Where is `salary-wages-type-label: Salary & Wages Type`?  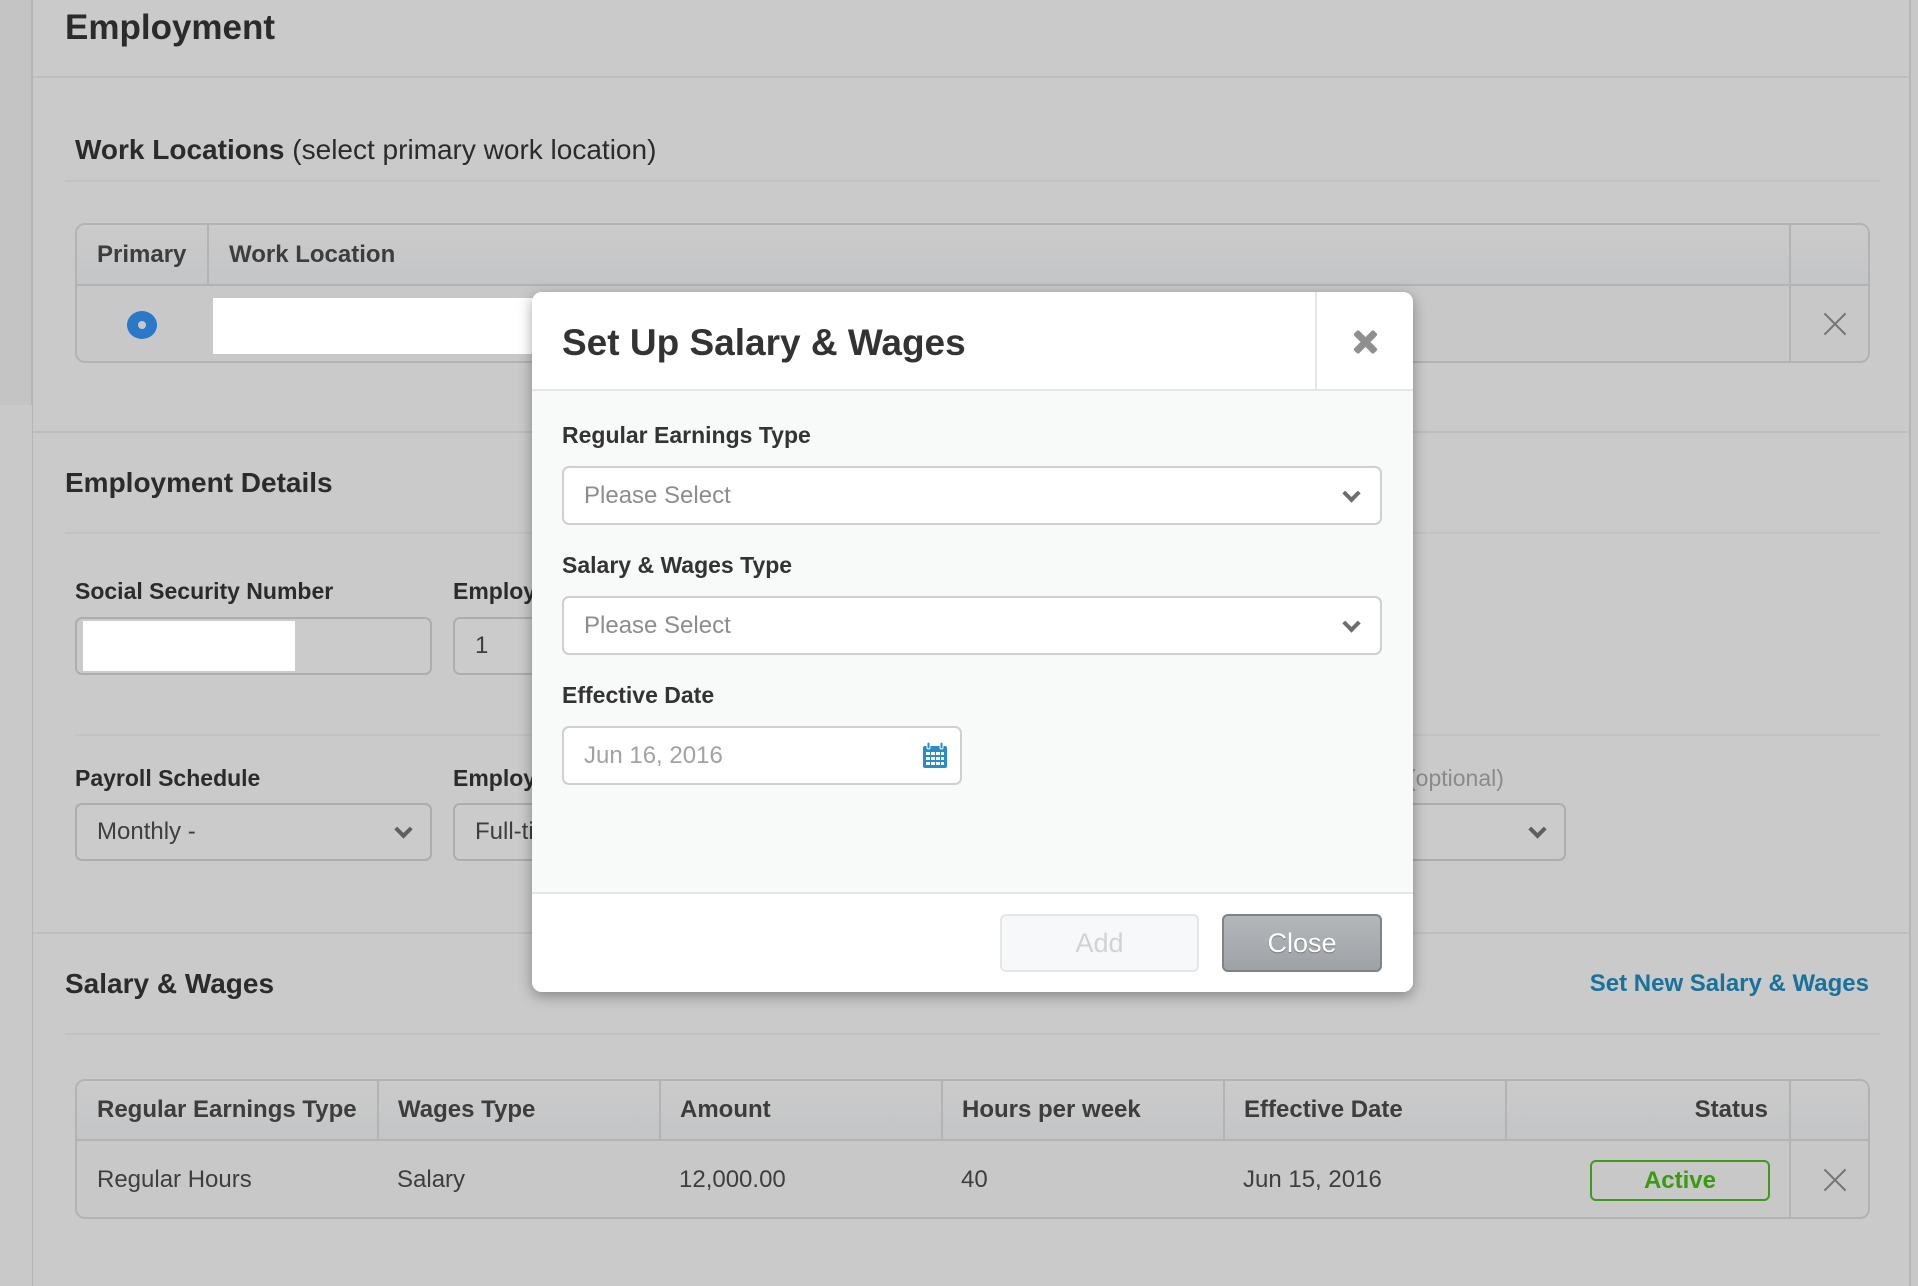 salary-wages-type-label: Salary & Wages Type is located at coordinates (677, 565).